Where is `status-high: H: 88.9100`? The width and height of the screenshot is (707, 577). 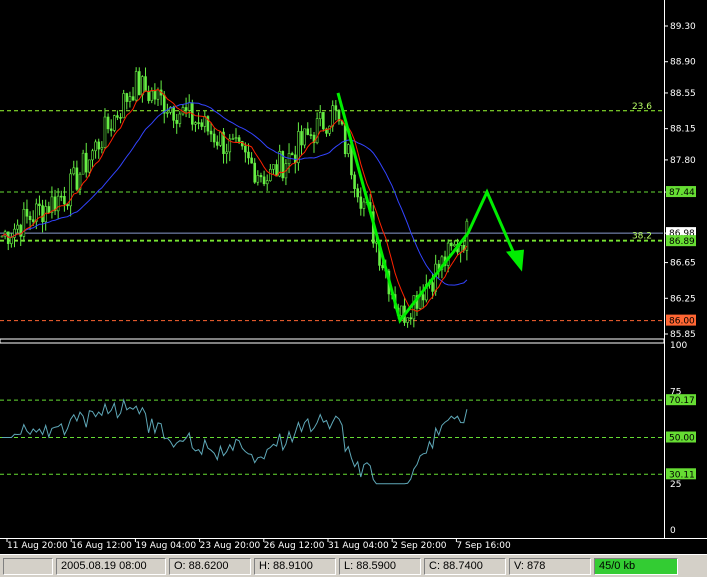 status-high: H: 88.9100 is located at coordinates (295, 566).